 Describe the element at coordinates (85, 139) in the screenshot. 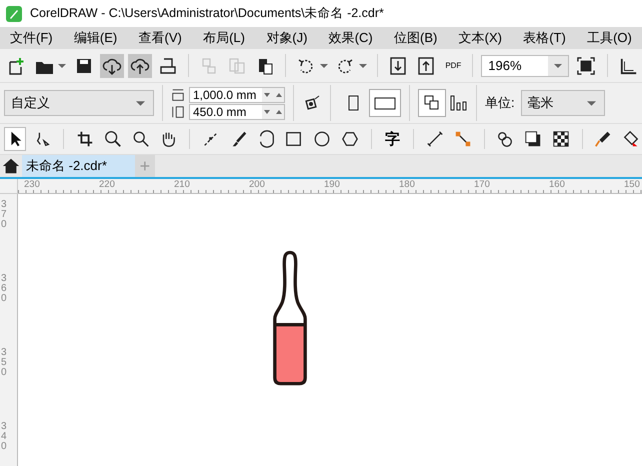

I see `crop-icon` at that location.